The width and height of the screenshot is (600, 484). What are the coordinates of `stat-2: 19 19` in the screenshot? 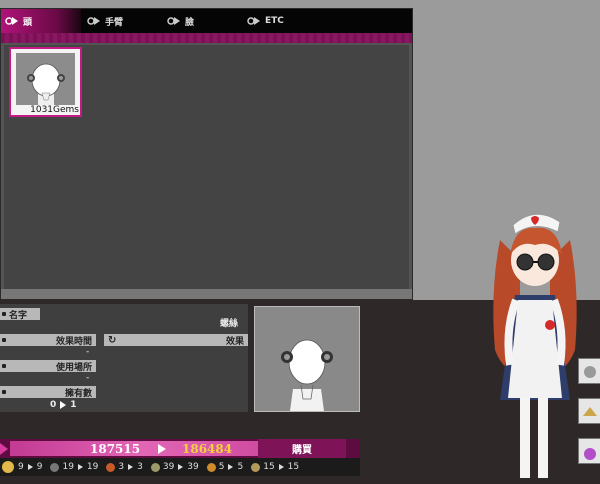 It's located at (74, 467).